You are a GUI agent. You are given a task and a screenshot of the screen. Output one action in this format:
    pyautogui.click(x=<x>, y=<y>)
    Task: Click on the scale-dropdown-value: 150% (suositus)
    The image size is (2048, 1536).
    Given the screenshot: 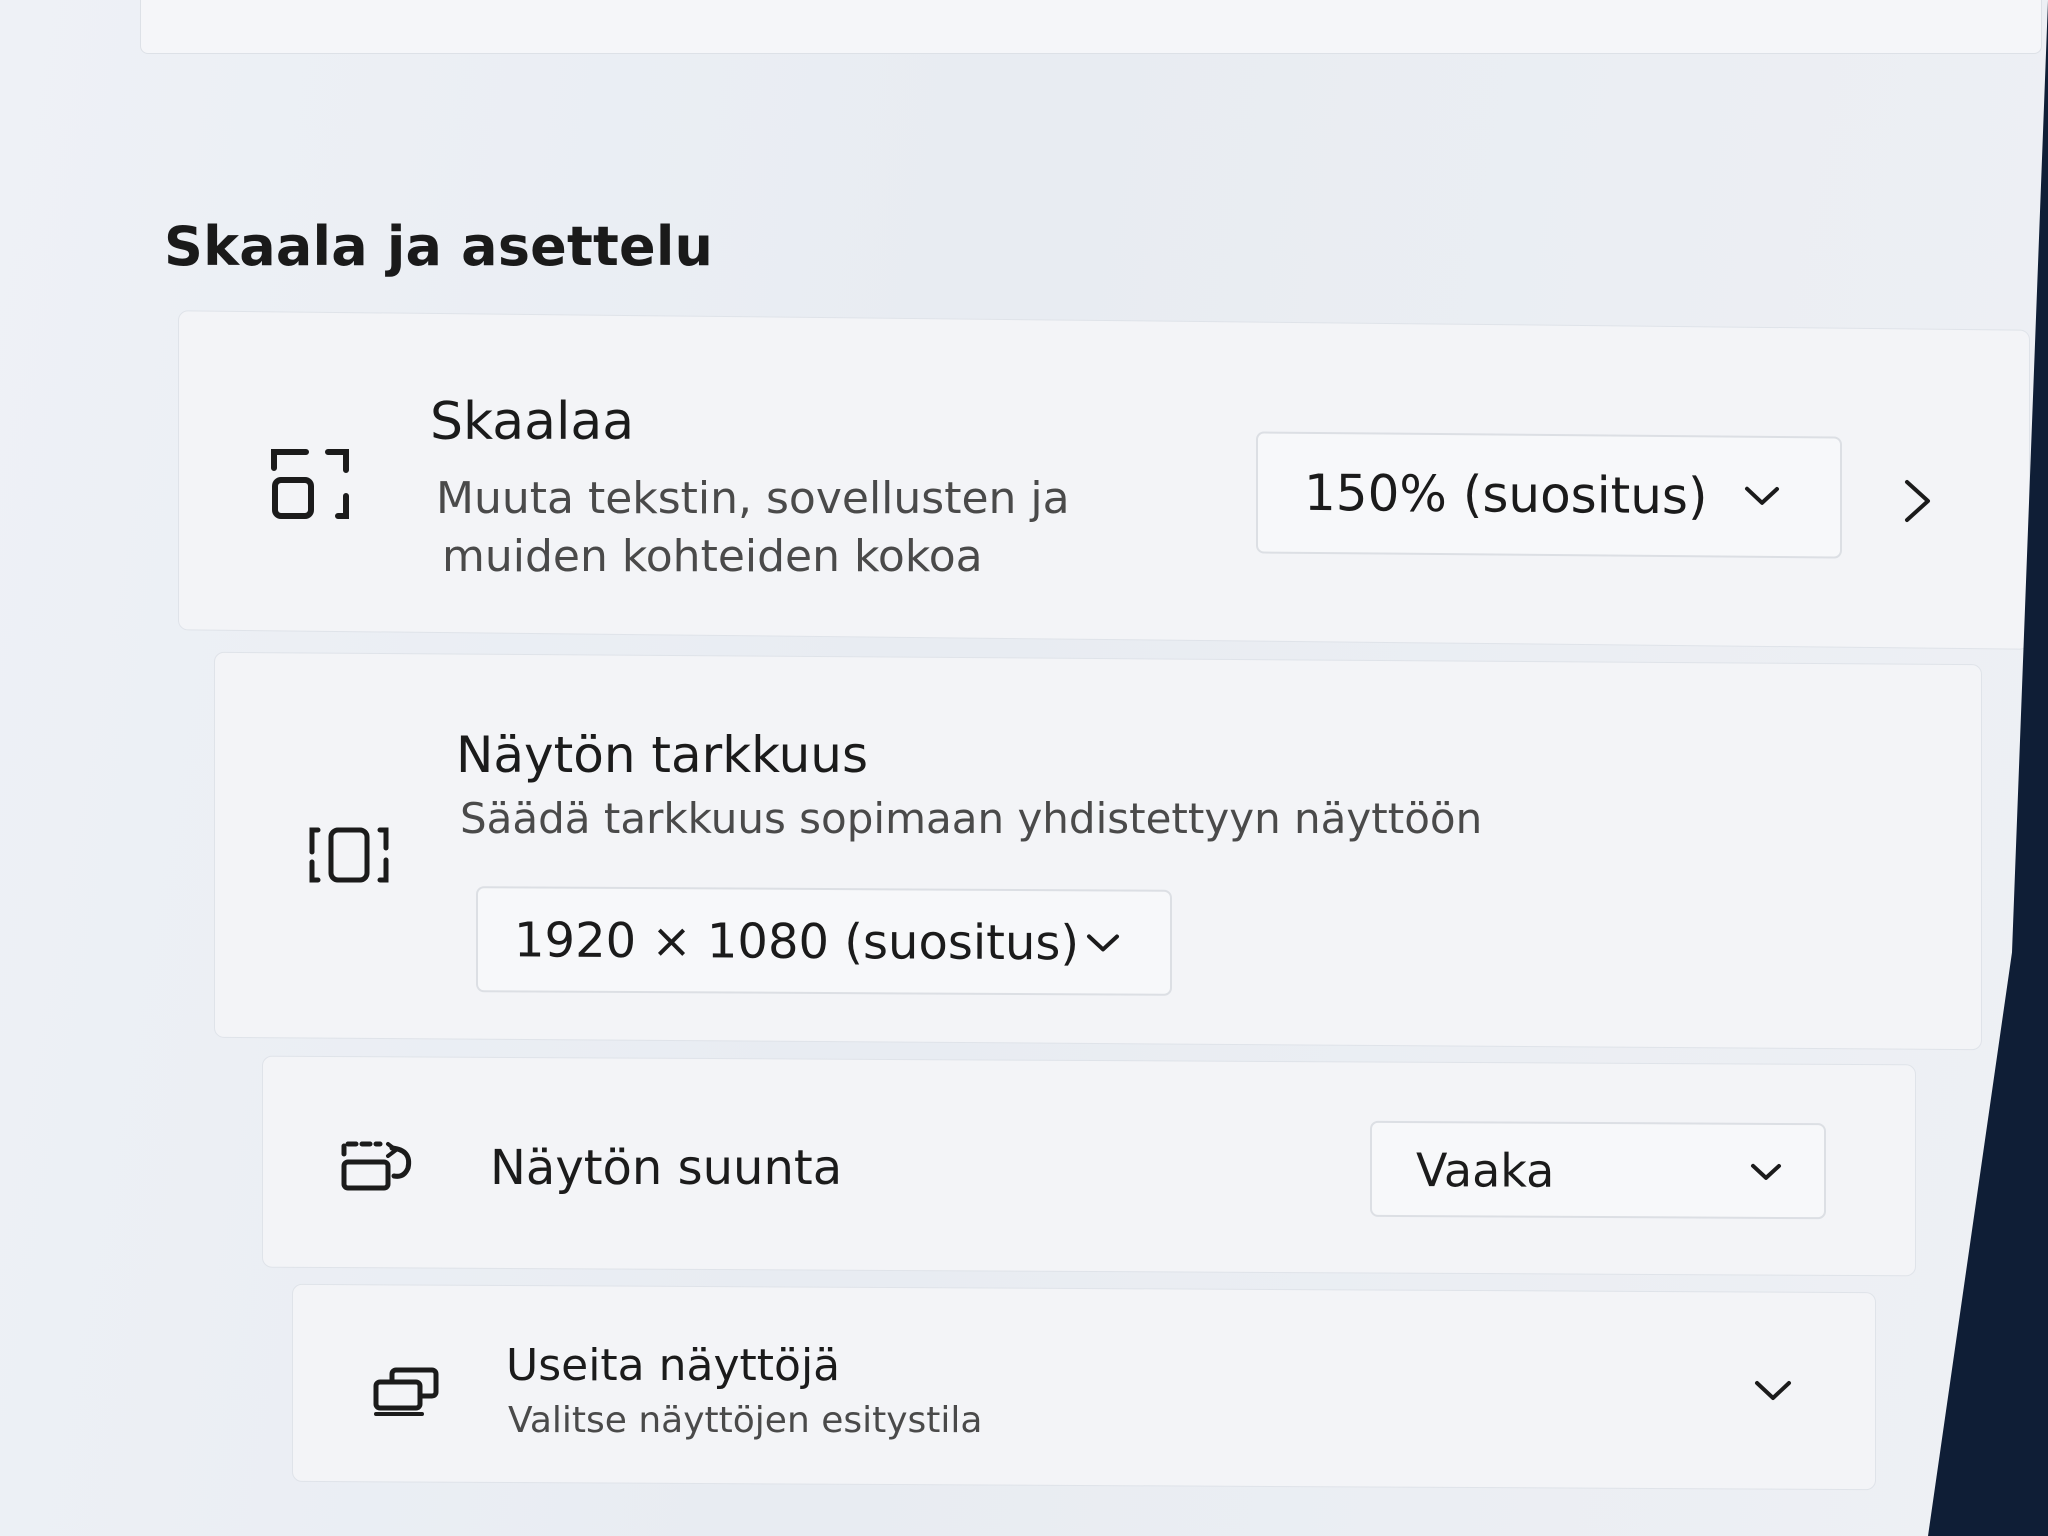 What is the action you would take?
    pyautogui.click(x=1506, y=494)
    